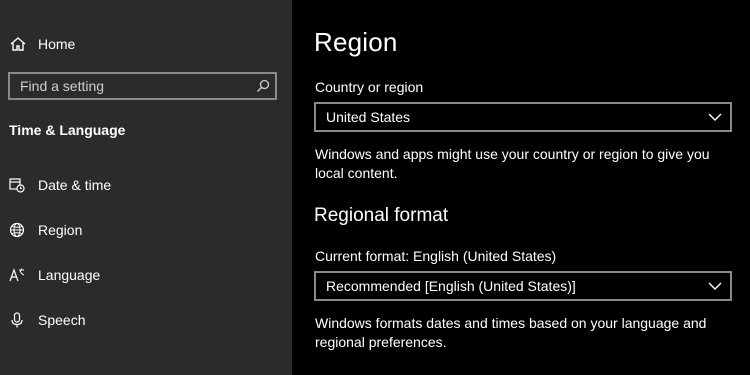 Image resolution: width=750 pixels, height=375 pixels. I want to click on country-label: Country or region, so click(369, 87).